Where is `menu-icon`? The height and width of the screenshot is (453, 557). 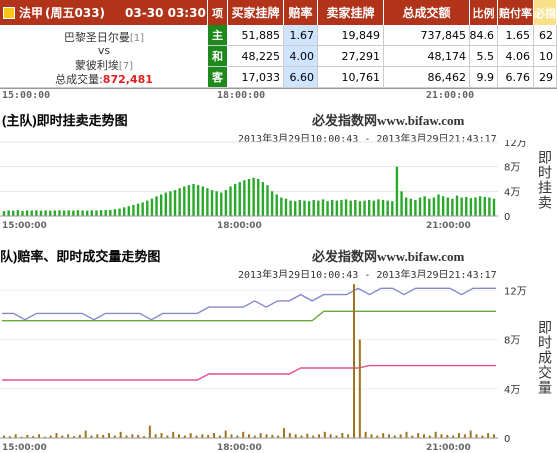
menu-icon is located at coordinates (9, 12).